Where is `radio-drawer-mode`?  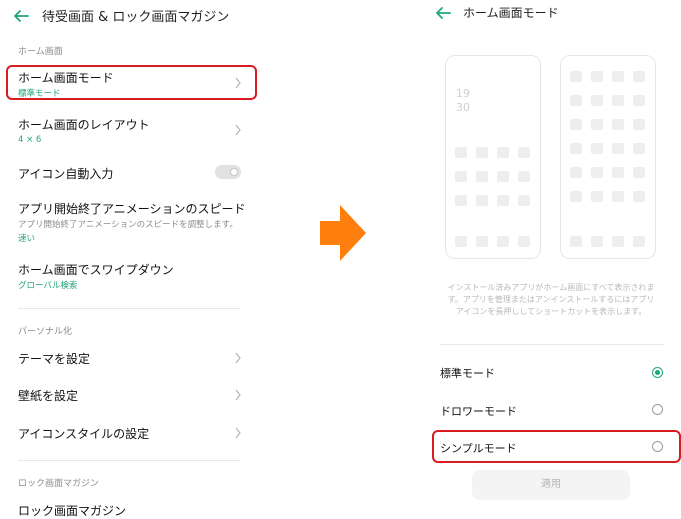 radio-drawer-mode is located at coordinates (657, 409).